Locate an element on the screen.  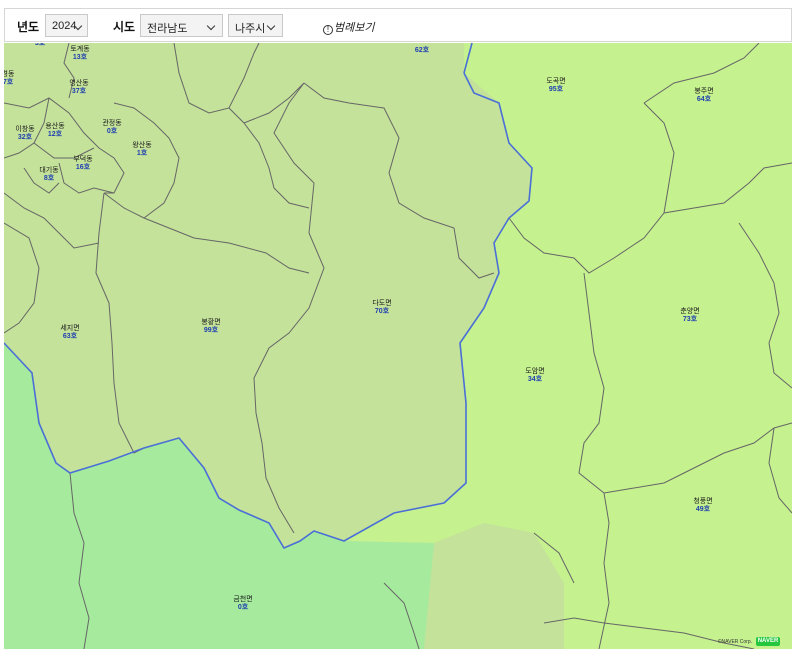
sigungu-select: 나주시 is located at coordinates (255, 25).